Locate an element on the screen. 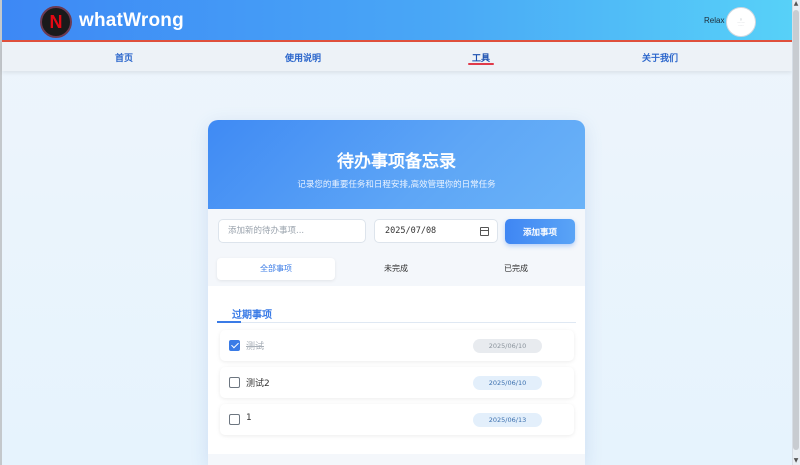 The width and height of the screenshot is (800, 465). tab-all: 全部事项 is located at coordinates (276, 269).